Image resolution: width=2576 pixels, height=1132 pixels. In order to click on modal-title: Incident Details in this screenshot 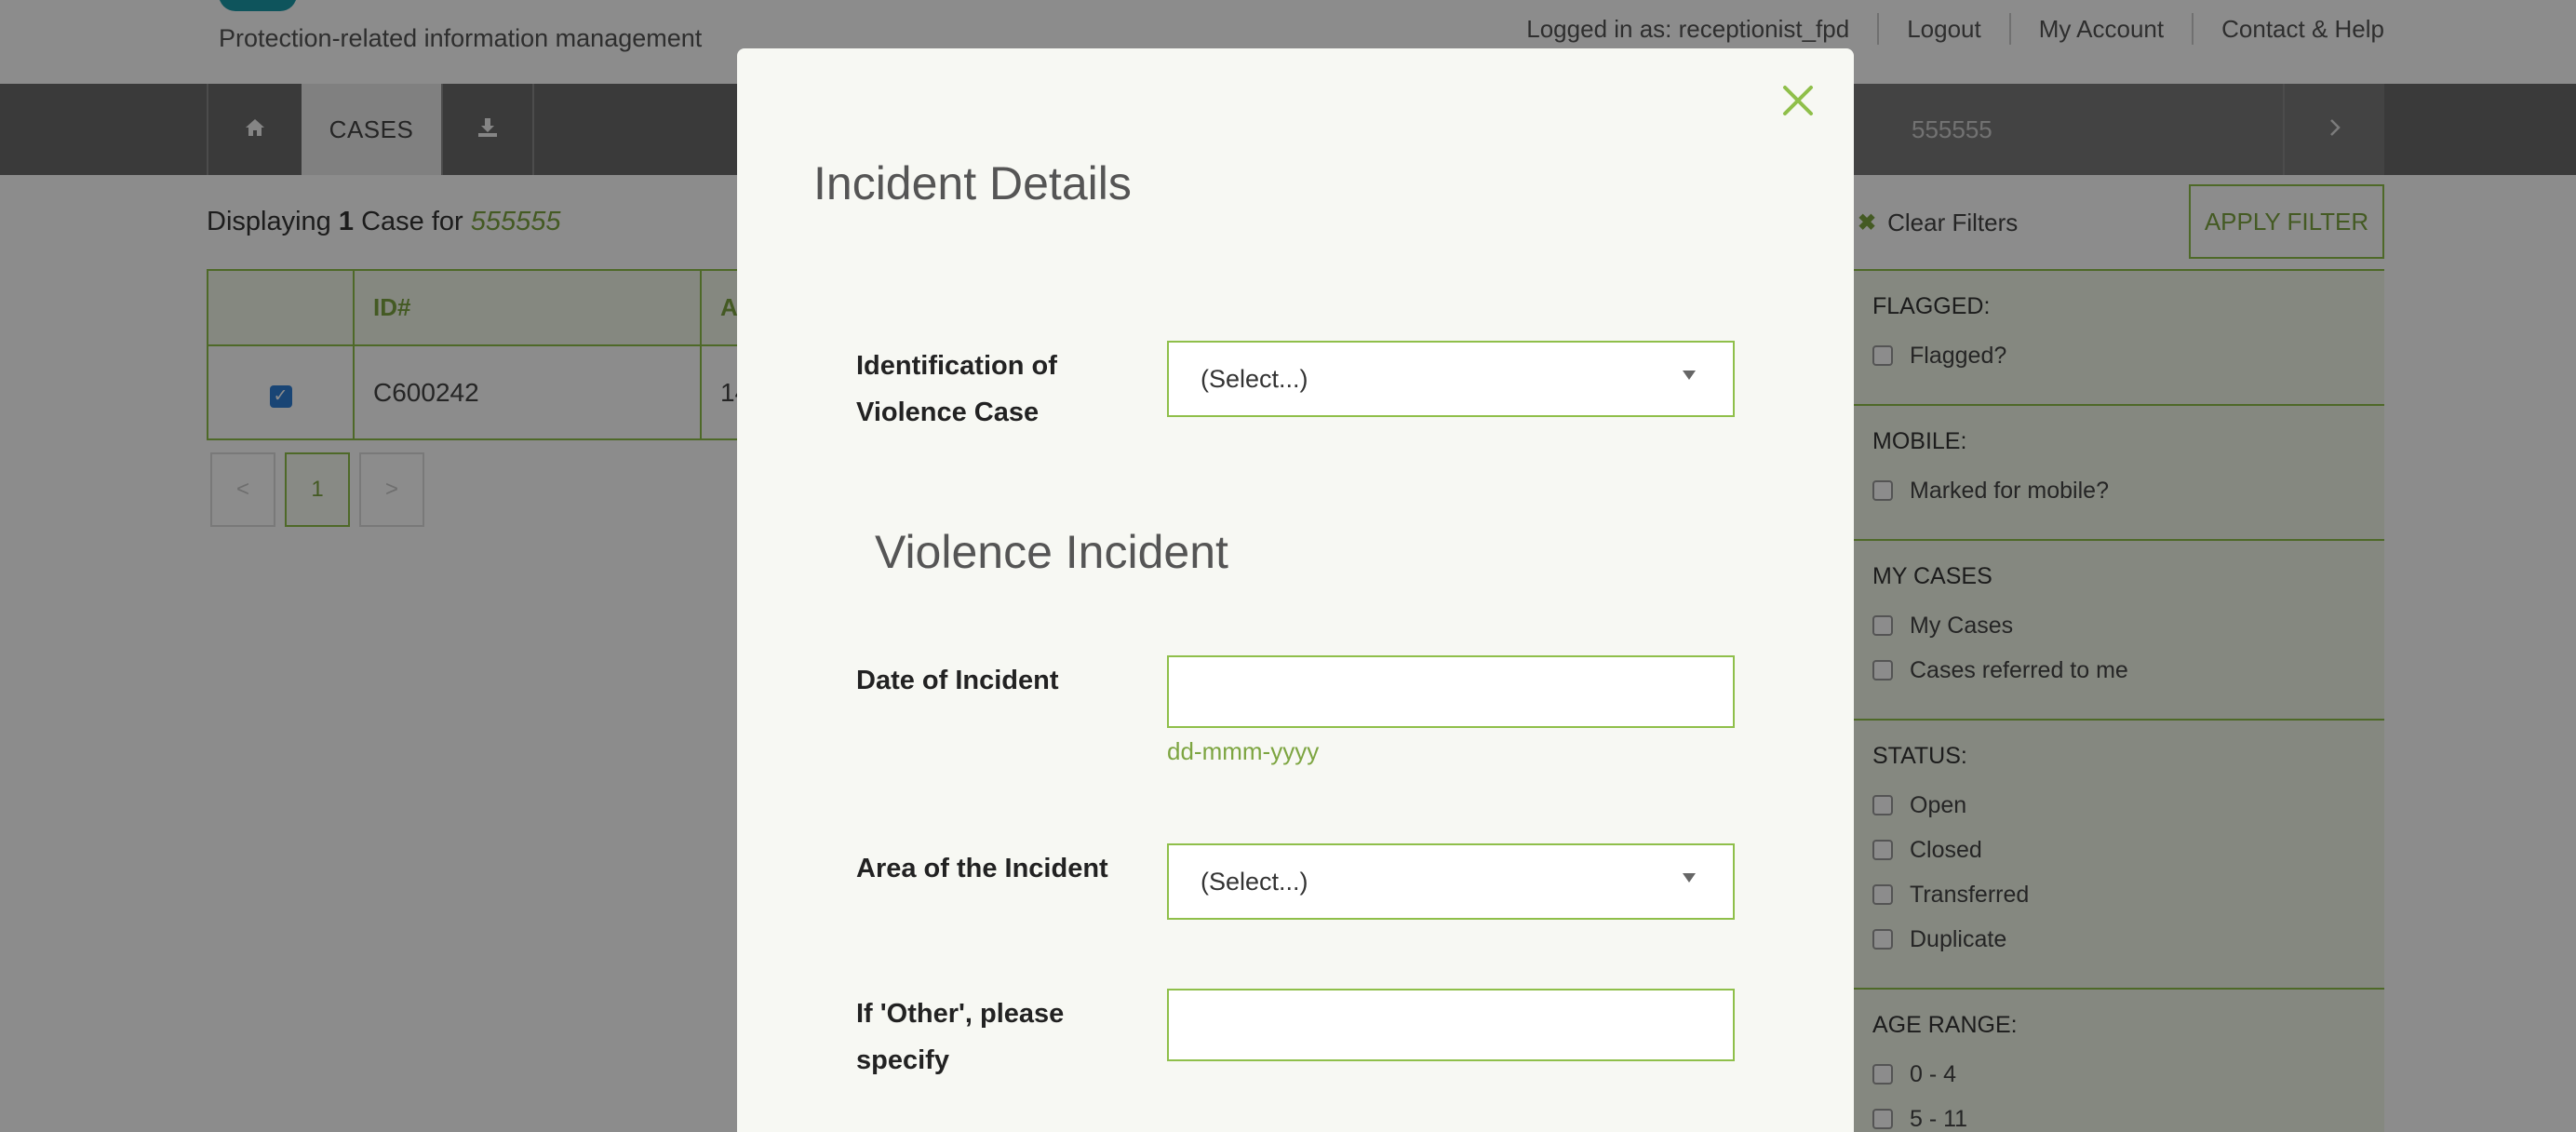, I will do `click(972, 183)`.